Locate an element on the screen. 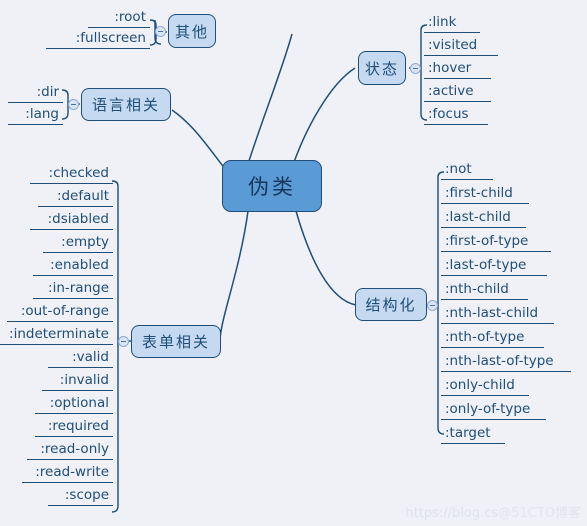 This screenshot has height=526, width=587. leaf-structural-8: :nth-last-of-type is located at coordinates (506, 362).